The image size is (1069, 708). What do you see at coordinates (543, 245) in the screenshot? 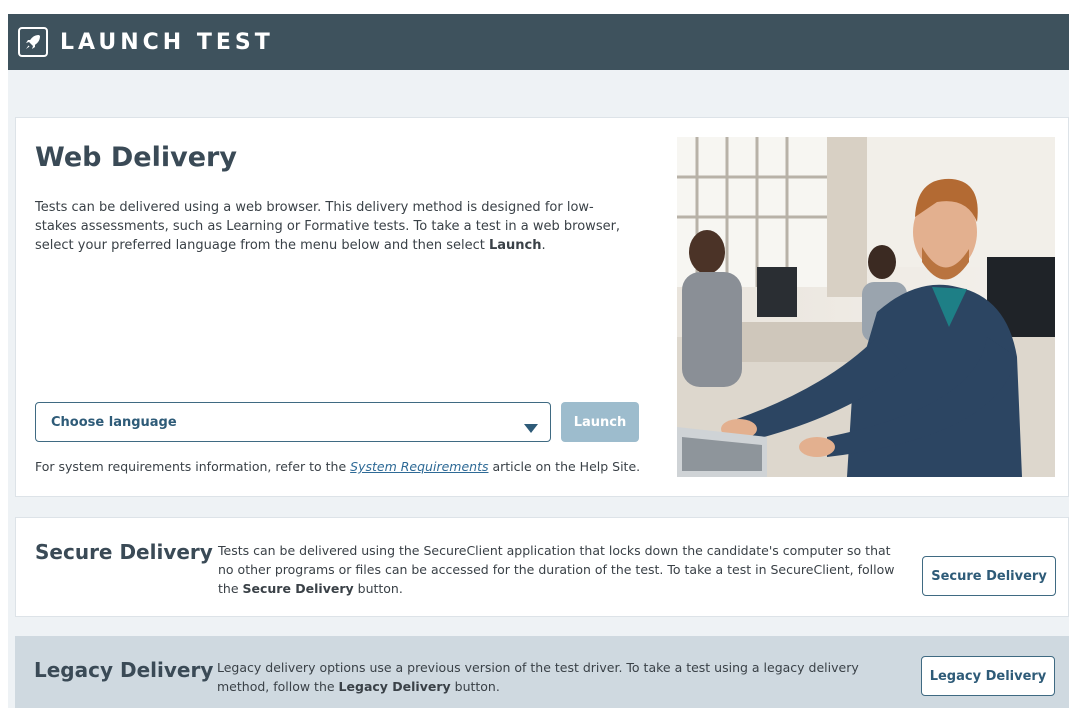
I see `web-desc-end: .` at bounding box center [543, 245].